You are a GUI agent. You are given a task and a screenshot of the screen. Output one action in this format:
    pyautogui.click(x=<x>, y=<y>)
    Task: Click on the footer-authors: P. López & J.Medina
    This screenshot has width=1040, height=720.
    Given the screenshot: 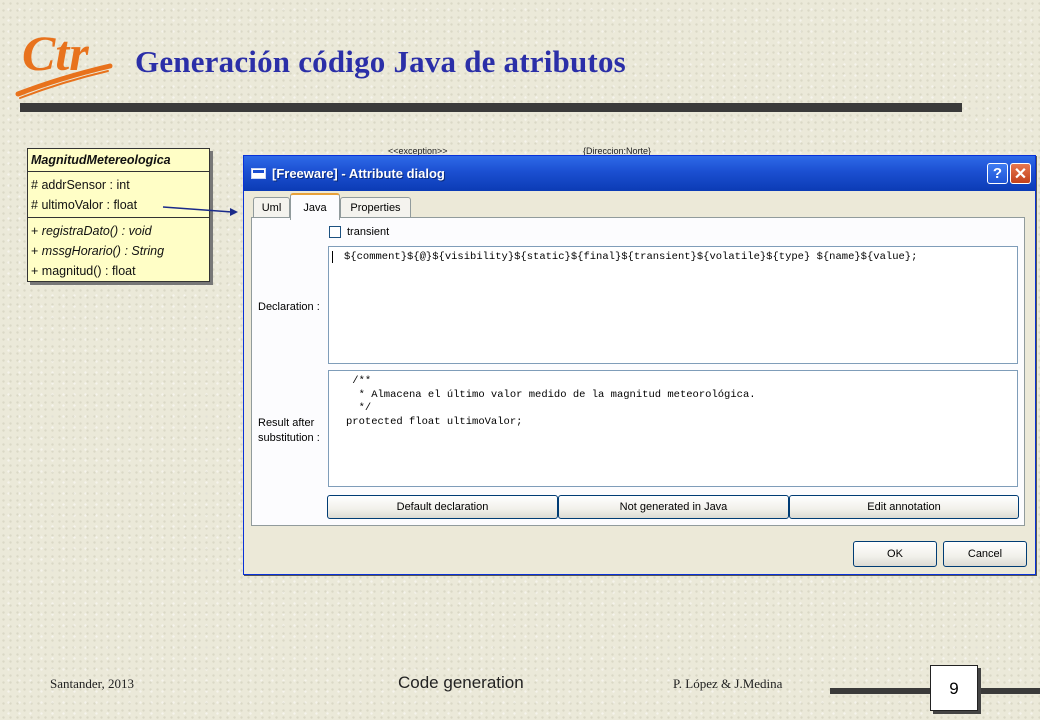 What is the action you would take?
    pyautogui.click(x=728, y=683)
    